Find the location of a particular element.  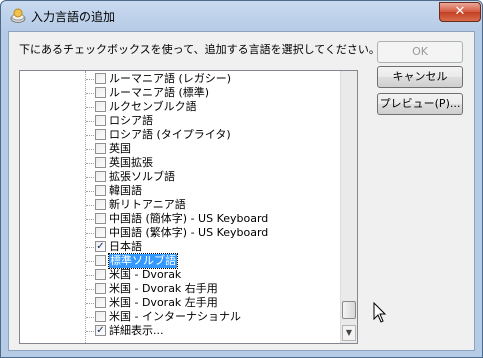

list-item: 英国 is located at coordinates (216, 149).